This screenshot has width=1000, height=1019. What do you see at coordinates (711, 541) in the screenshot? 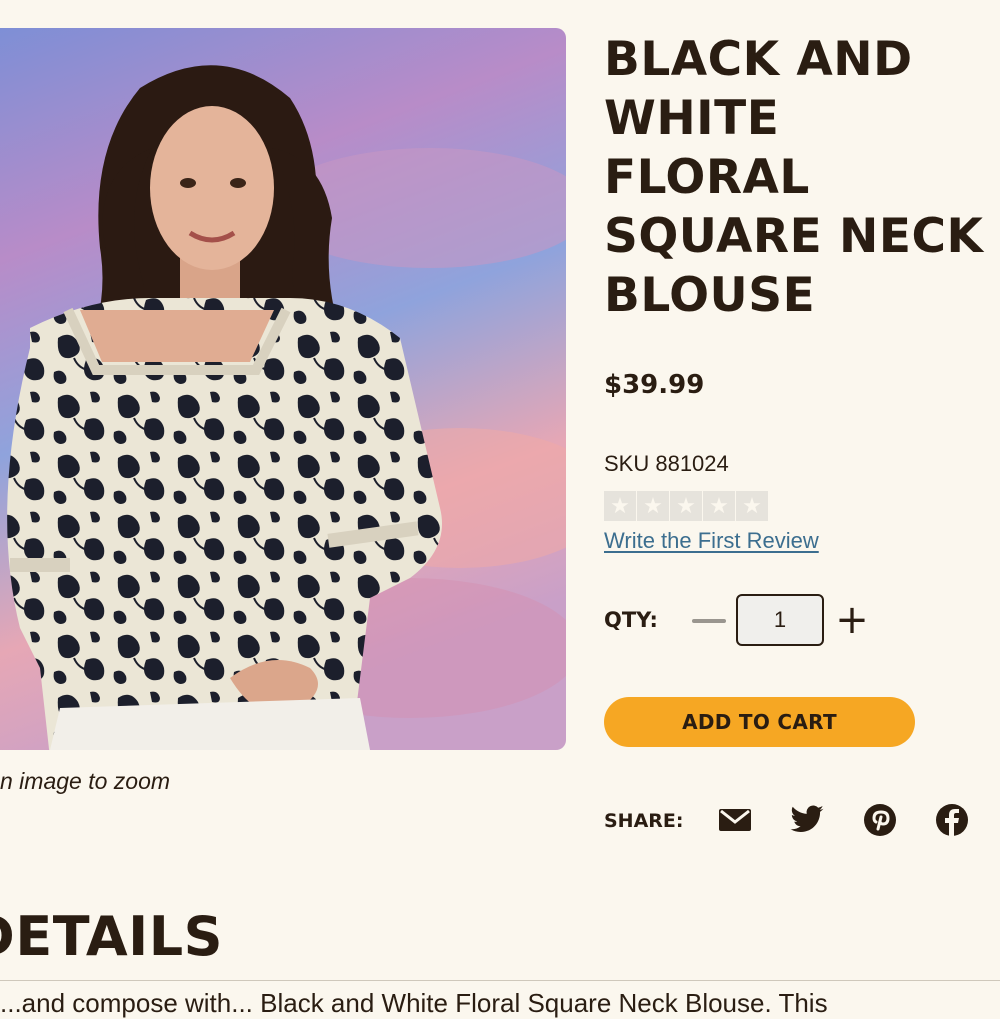
I see `write-review-link: Write the First Review` at bounding box center [711, 541].